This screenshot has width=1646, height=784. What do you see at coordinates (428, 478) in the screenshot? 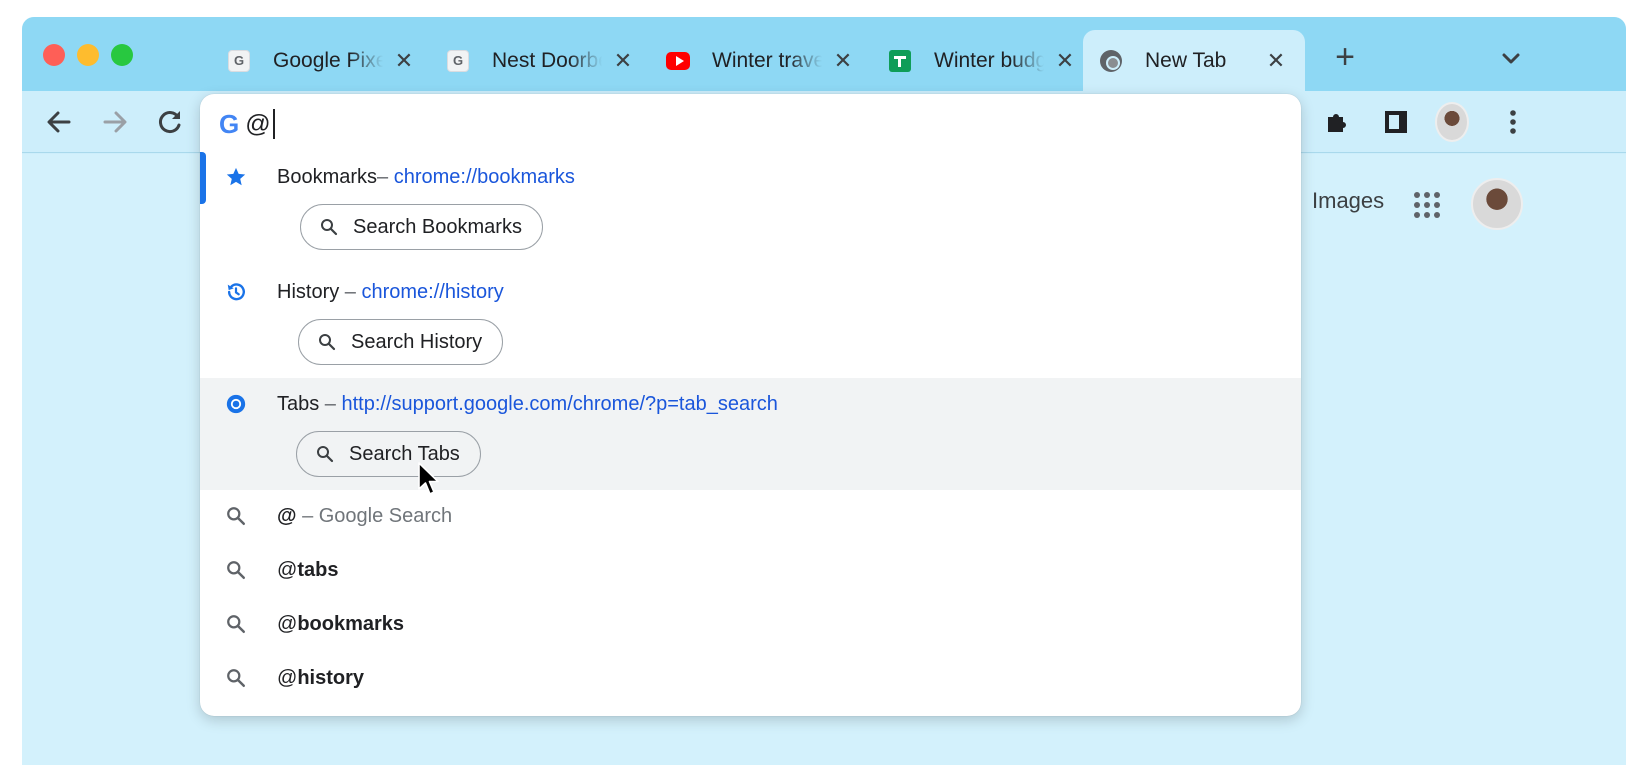
I see `mouse-cursor-icon` at bounding box center [428, 478].